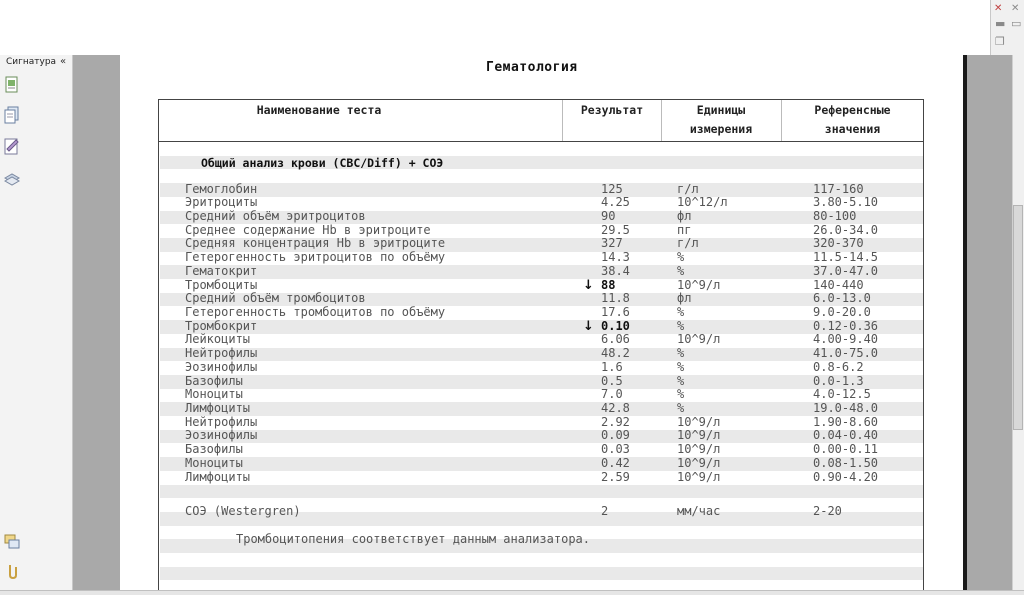  What do you see at coordinates (308, 229) in the screenshot?
I see `test-name: Среднее содержание Hb в эритроците` at bounding box center [308, 229].